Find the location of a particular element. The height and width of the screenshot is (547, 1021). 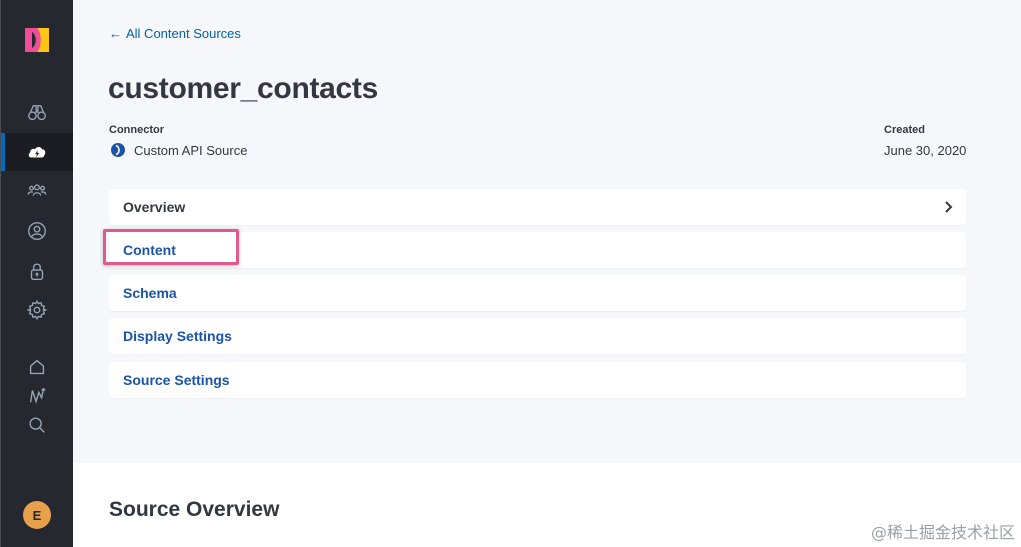

menu-item-content: Content is located at coordinates (537, 250).